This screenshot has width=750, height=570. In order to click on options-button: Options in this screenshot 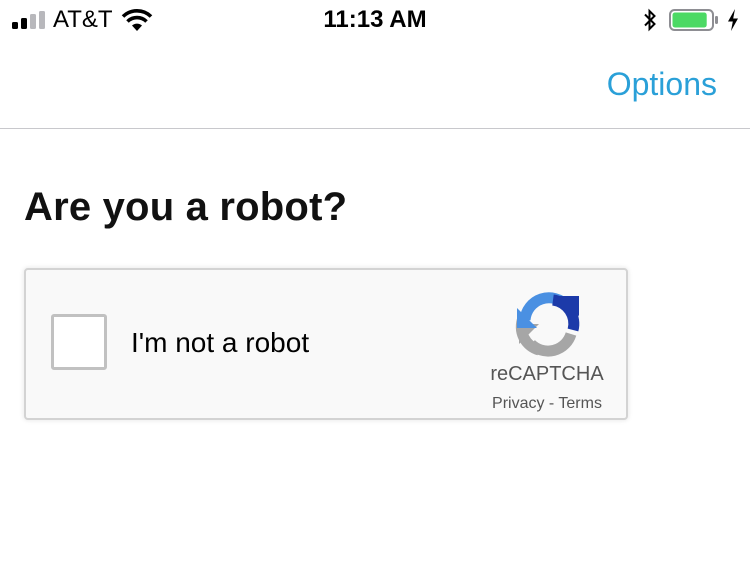, I will do `click(662, 84)`.